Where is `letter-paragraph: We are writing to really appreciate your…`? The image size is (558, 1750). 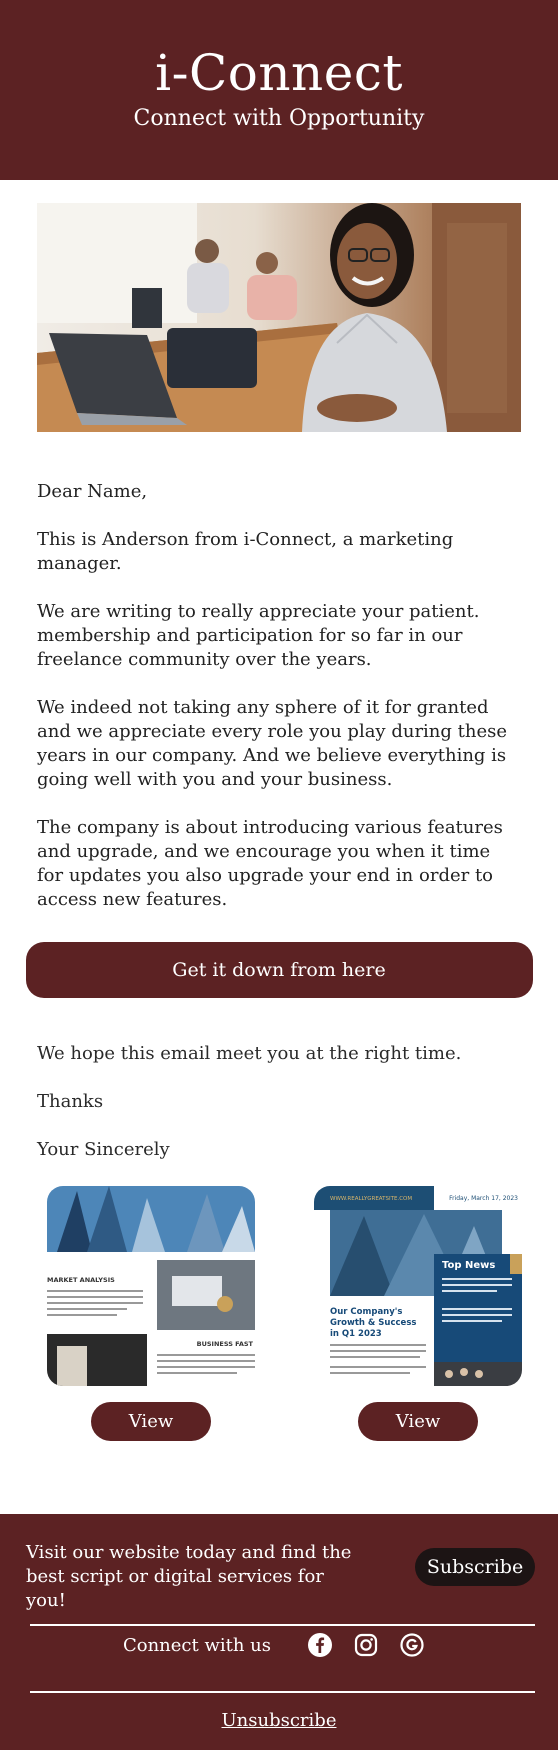
letter-paragraph: We are writing to really appreciate your… is located at coordinates (258, 635).